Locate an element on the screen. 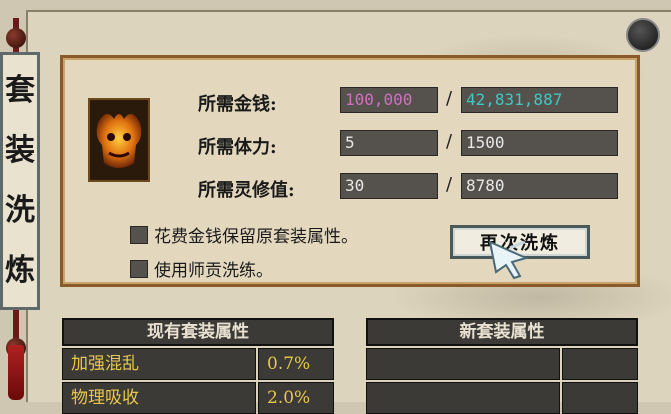 This screenshot has height=414, width=671. money-label: 所需金钱: is located at coordinates (237, 104).